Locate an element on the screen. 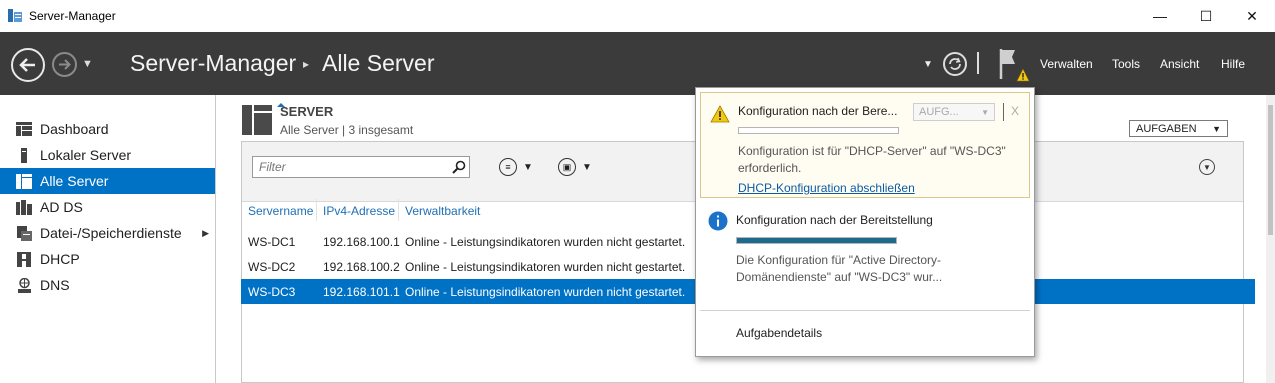 The width and height of the screenshot is (1275, 383). arrow-right-icon is located at coordinates (65, 64).